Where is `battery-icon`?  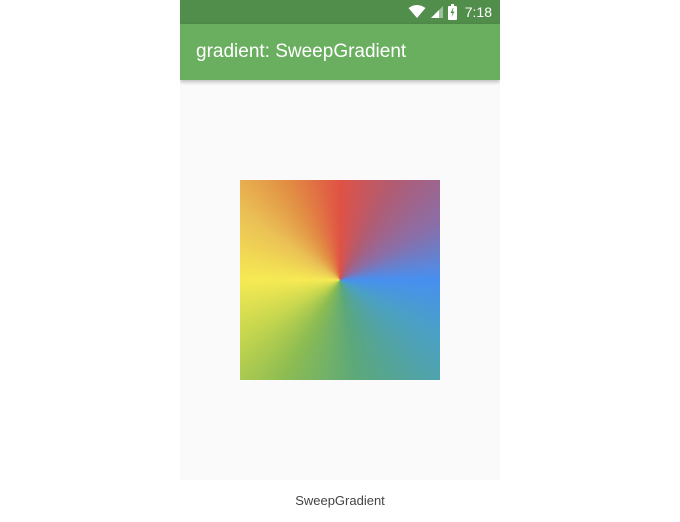 battery-icon is located at coordinates (452, 12).